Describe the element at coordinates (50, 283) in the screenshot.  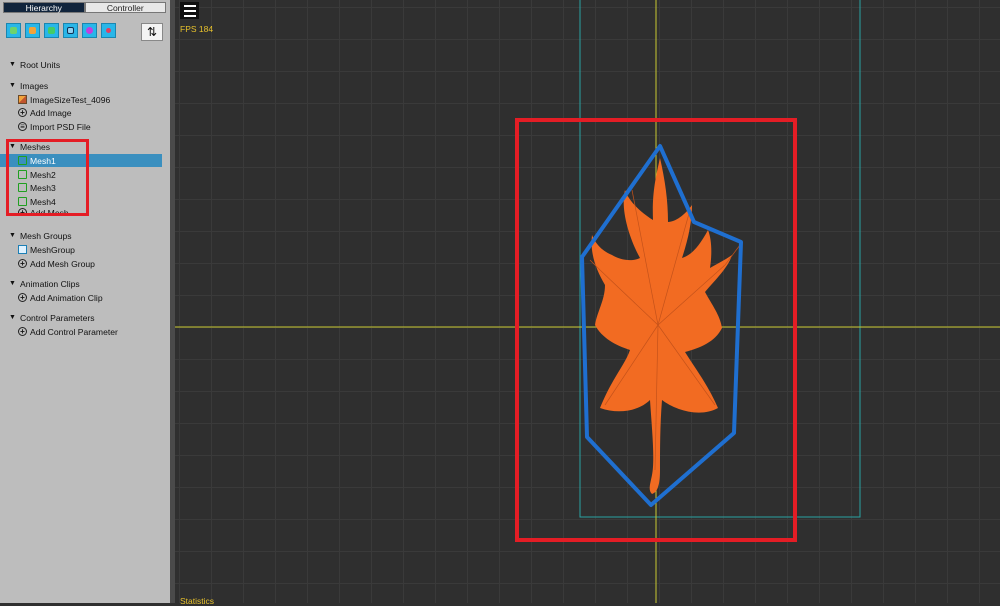
I see `tree-header-label: Animation Clips` at that location.